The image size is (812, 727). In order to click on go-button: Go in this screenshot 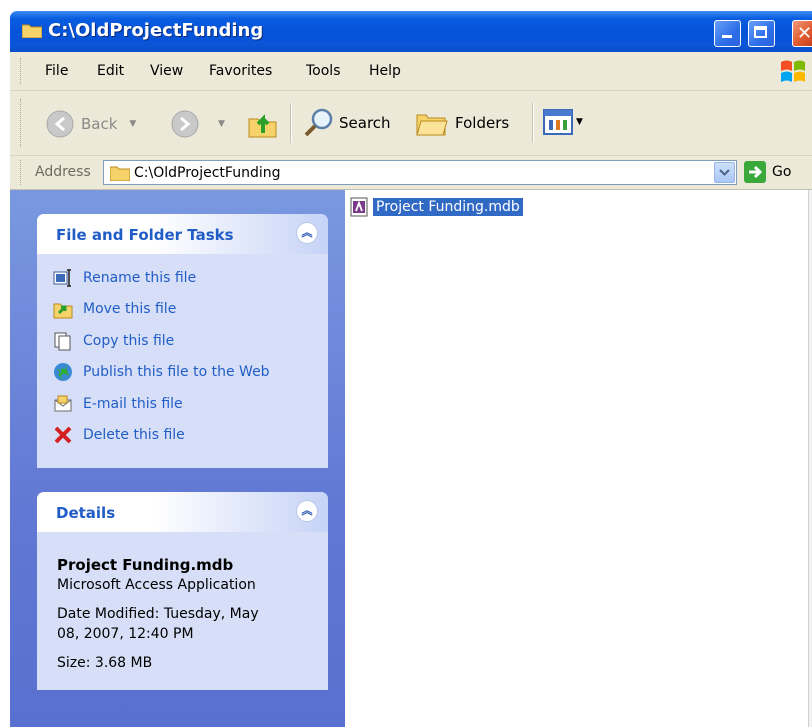, I will do `click(767, 172)`.